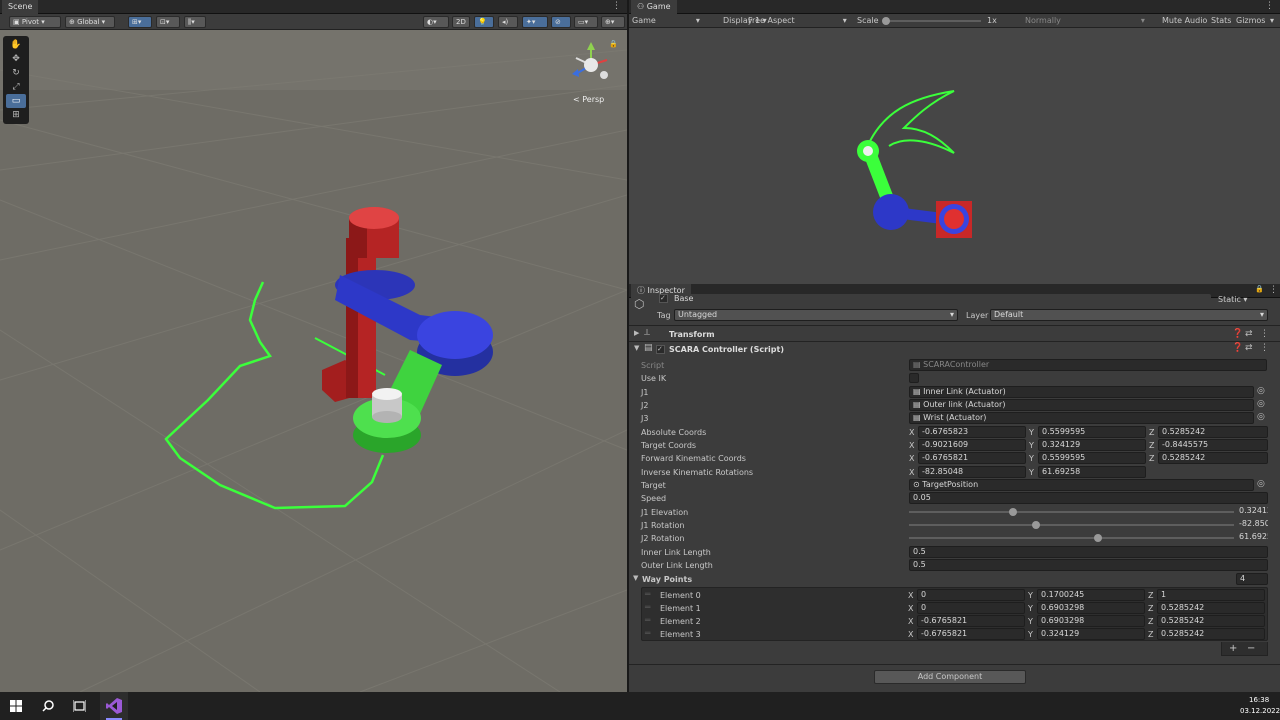  I want to click on shading-mode-button: ◐▾, so click(436, 22).